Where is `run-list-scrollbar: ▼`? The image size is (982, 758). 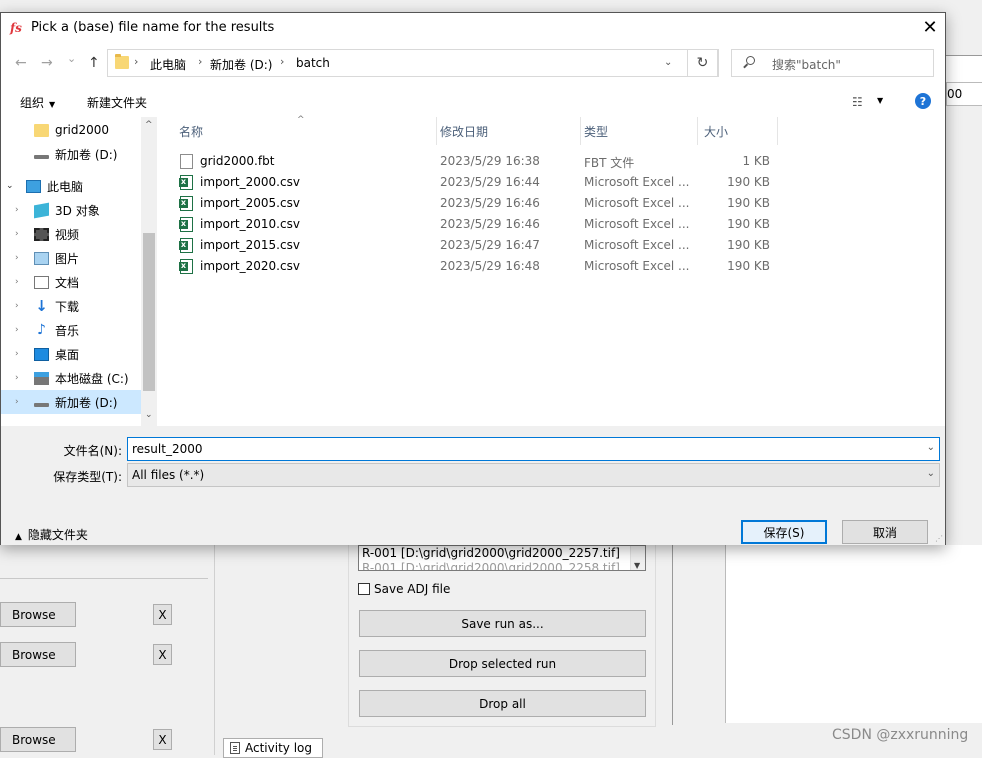 run-list-scrollbar: ▼ is located at coordinates (637, 558).